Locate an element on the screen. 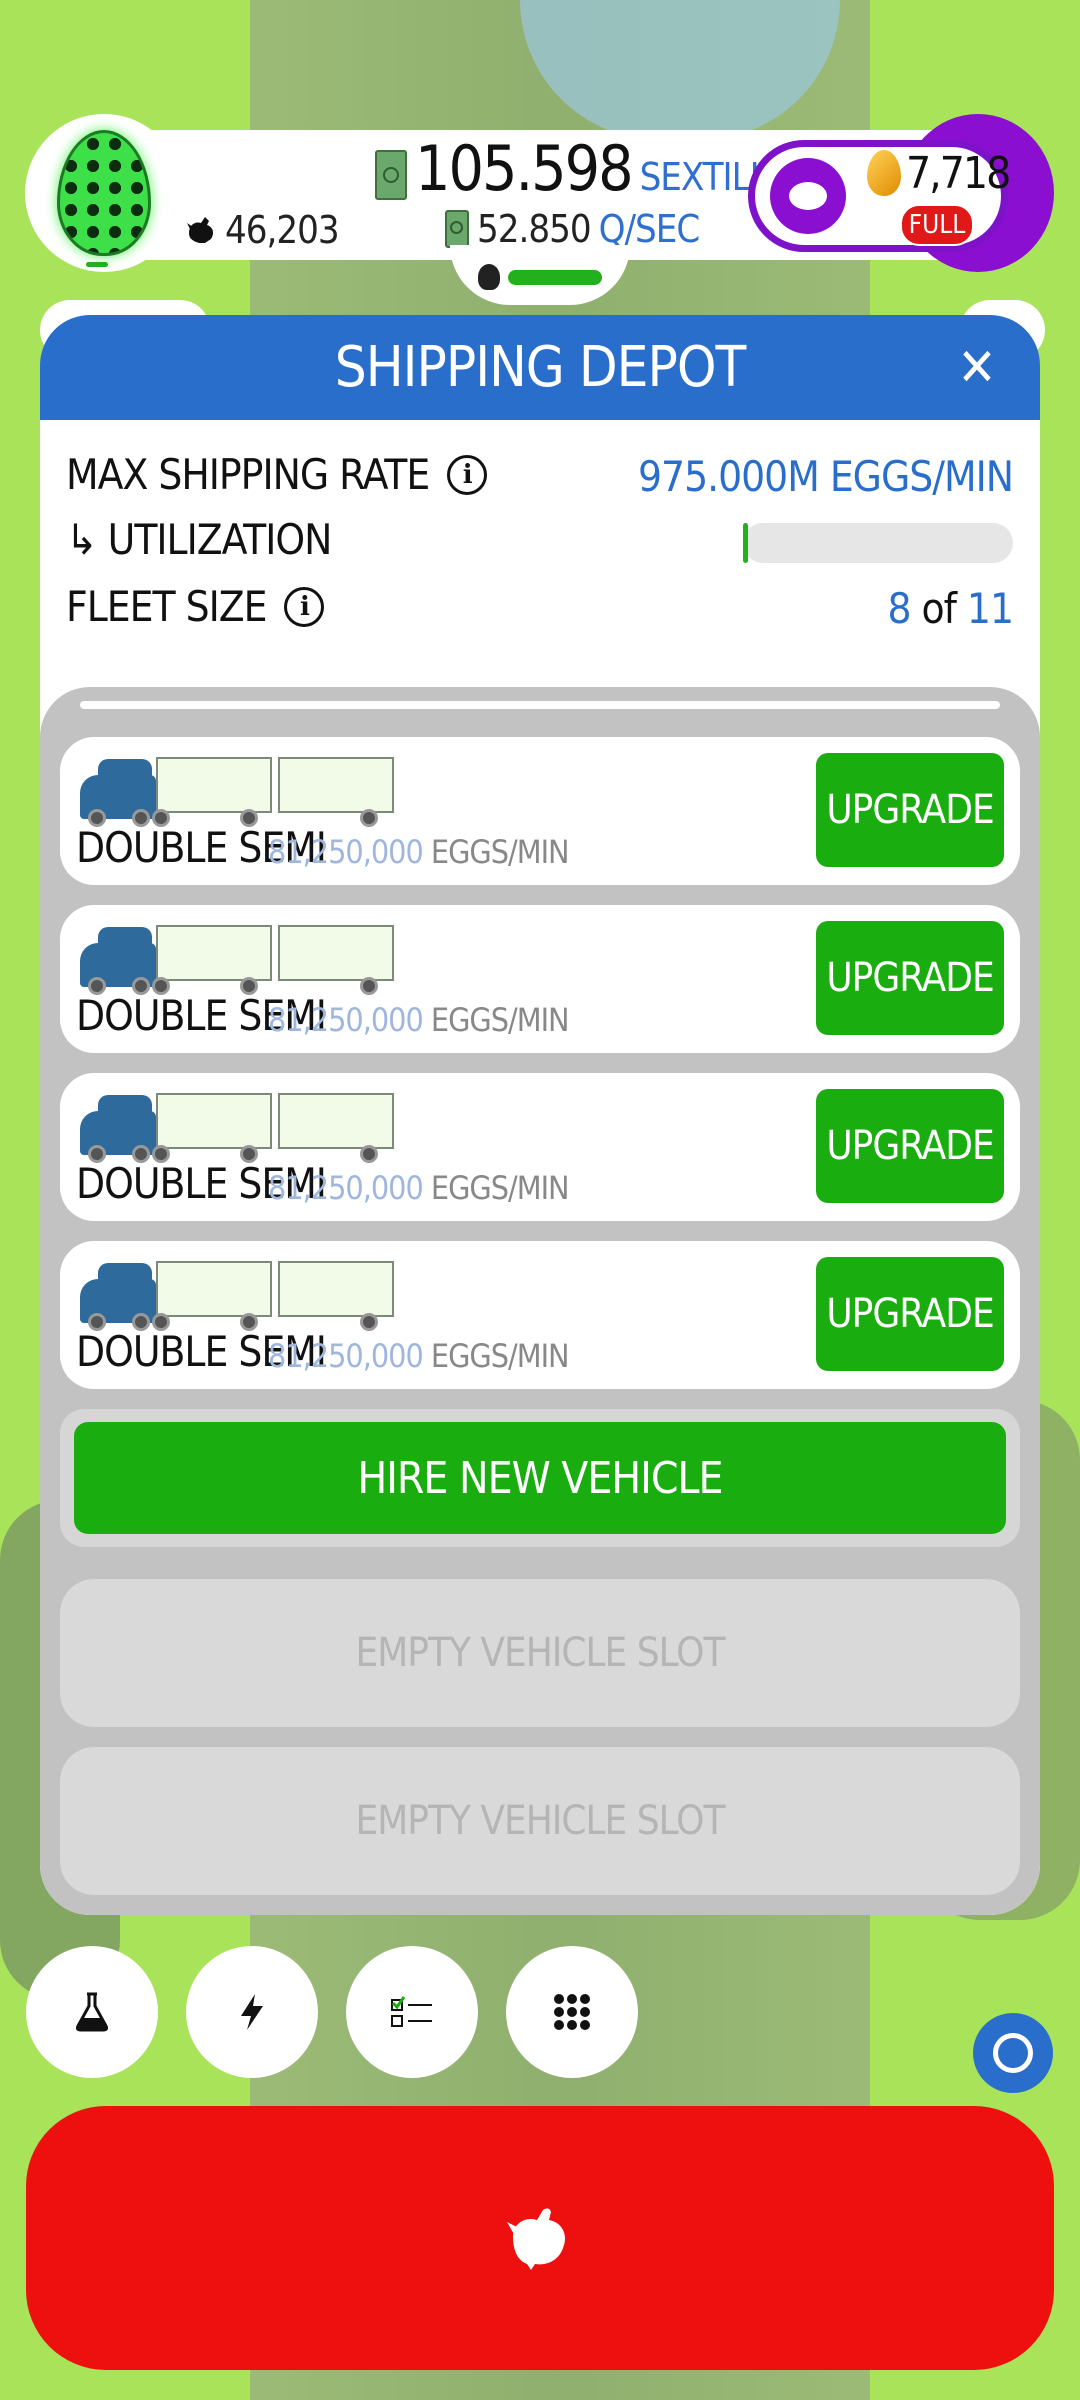 The image size is (1080, 2400). utilization-row: ↳ UTILIZATION is located at coordinates (199, 539).